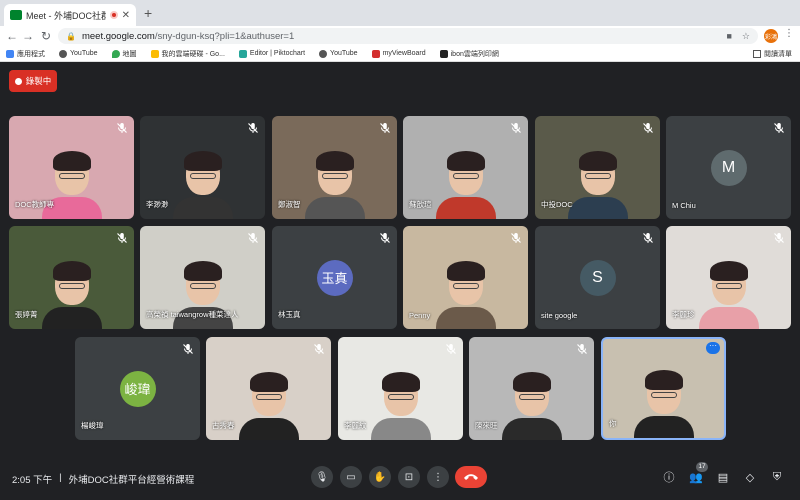  I want to click on star-icon: ☆, so click(746, 36).